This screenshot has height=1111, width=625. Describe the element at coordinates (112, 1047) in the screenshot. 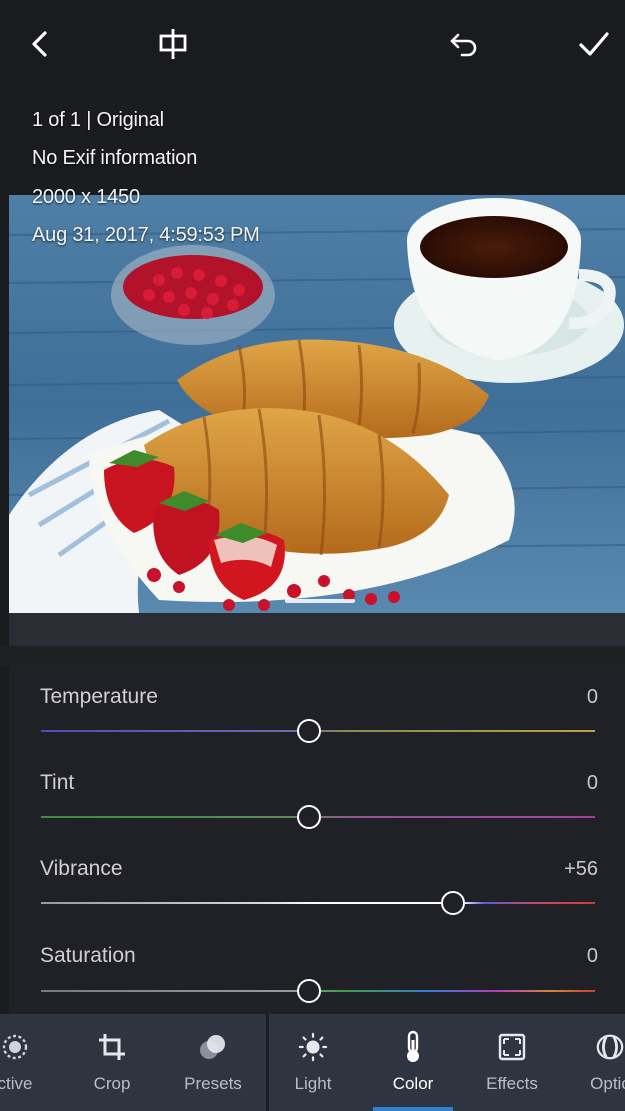

I see `crop-icon` at that location.